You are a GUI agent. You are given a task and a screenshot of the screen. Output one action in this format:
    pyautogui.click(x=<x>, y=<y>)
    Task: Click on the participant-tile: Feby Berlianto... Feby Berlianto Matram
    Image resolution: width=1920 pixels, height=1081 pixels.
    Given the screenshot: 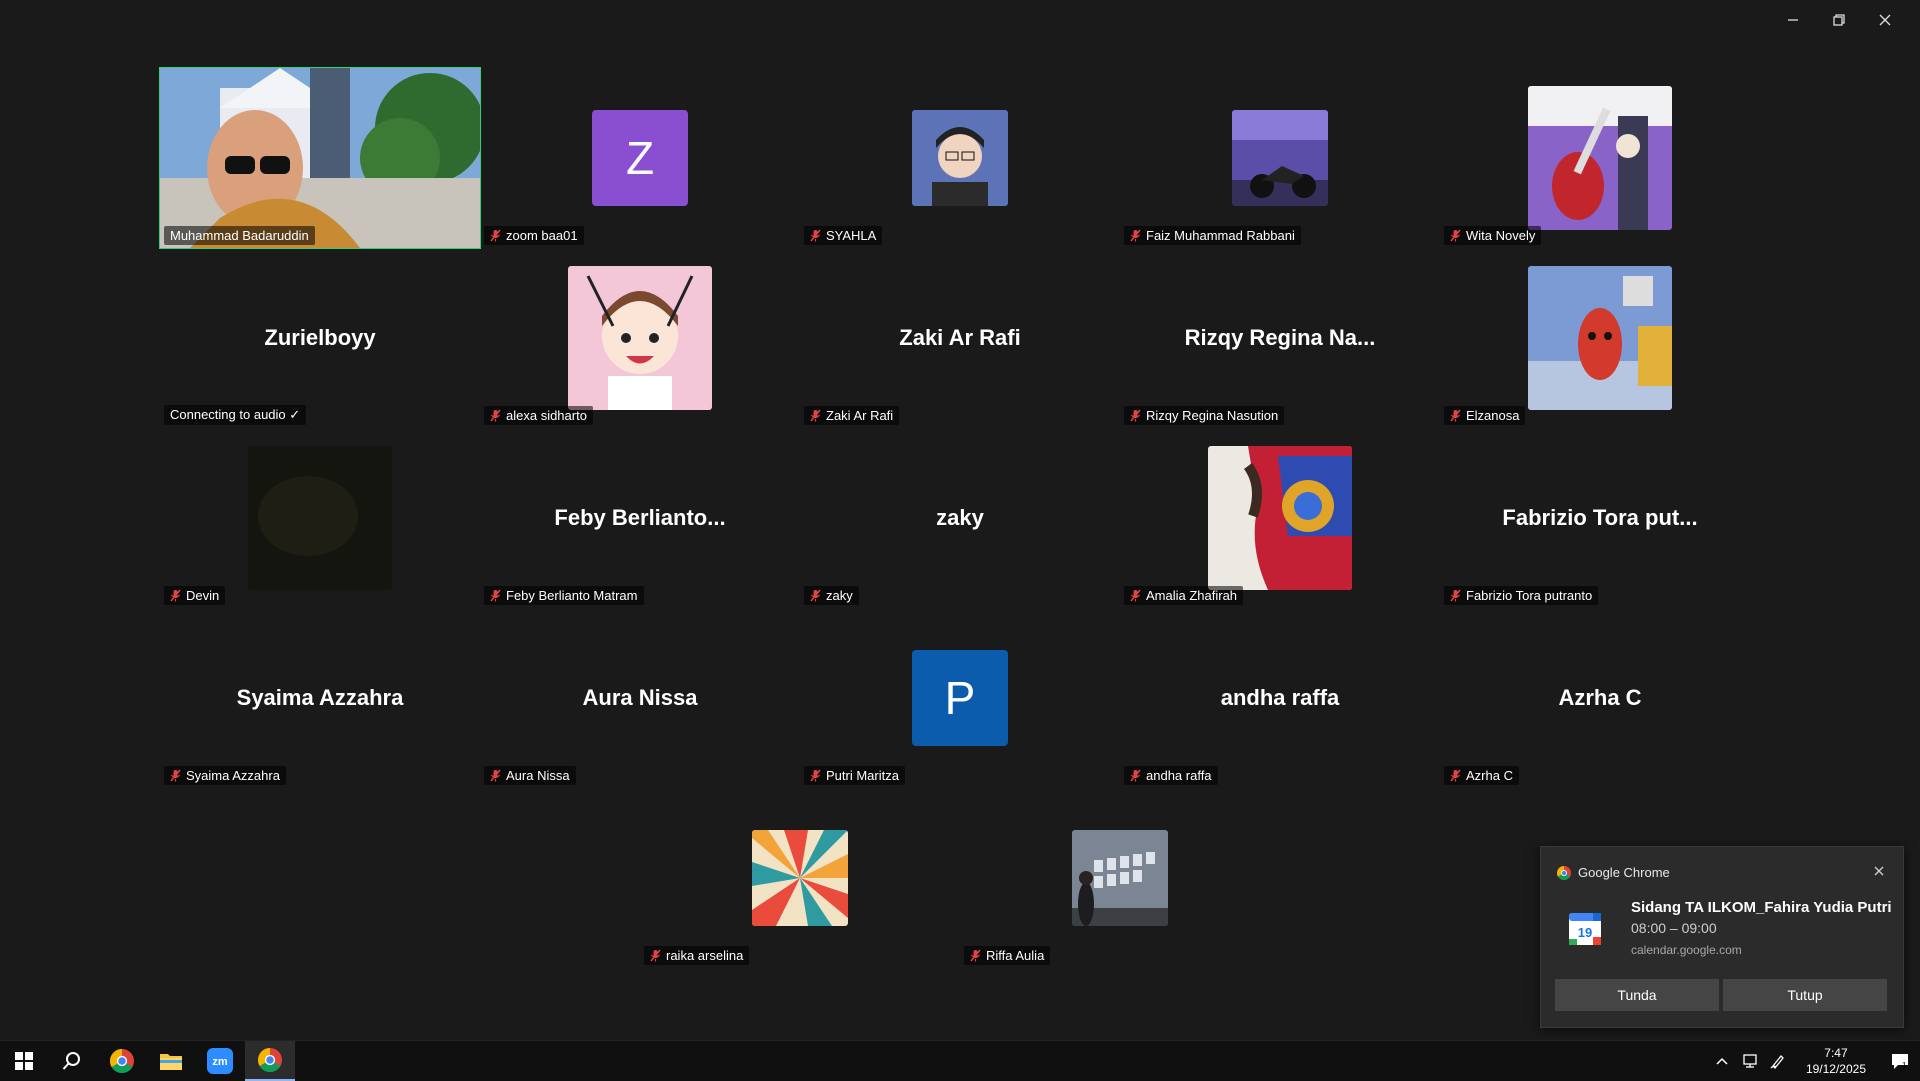 What is the action you would take?
    pyautogui.click(x=640, y=518)
    